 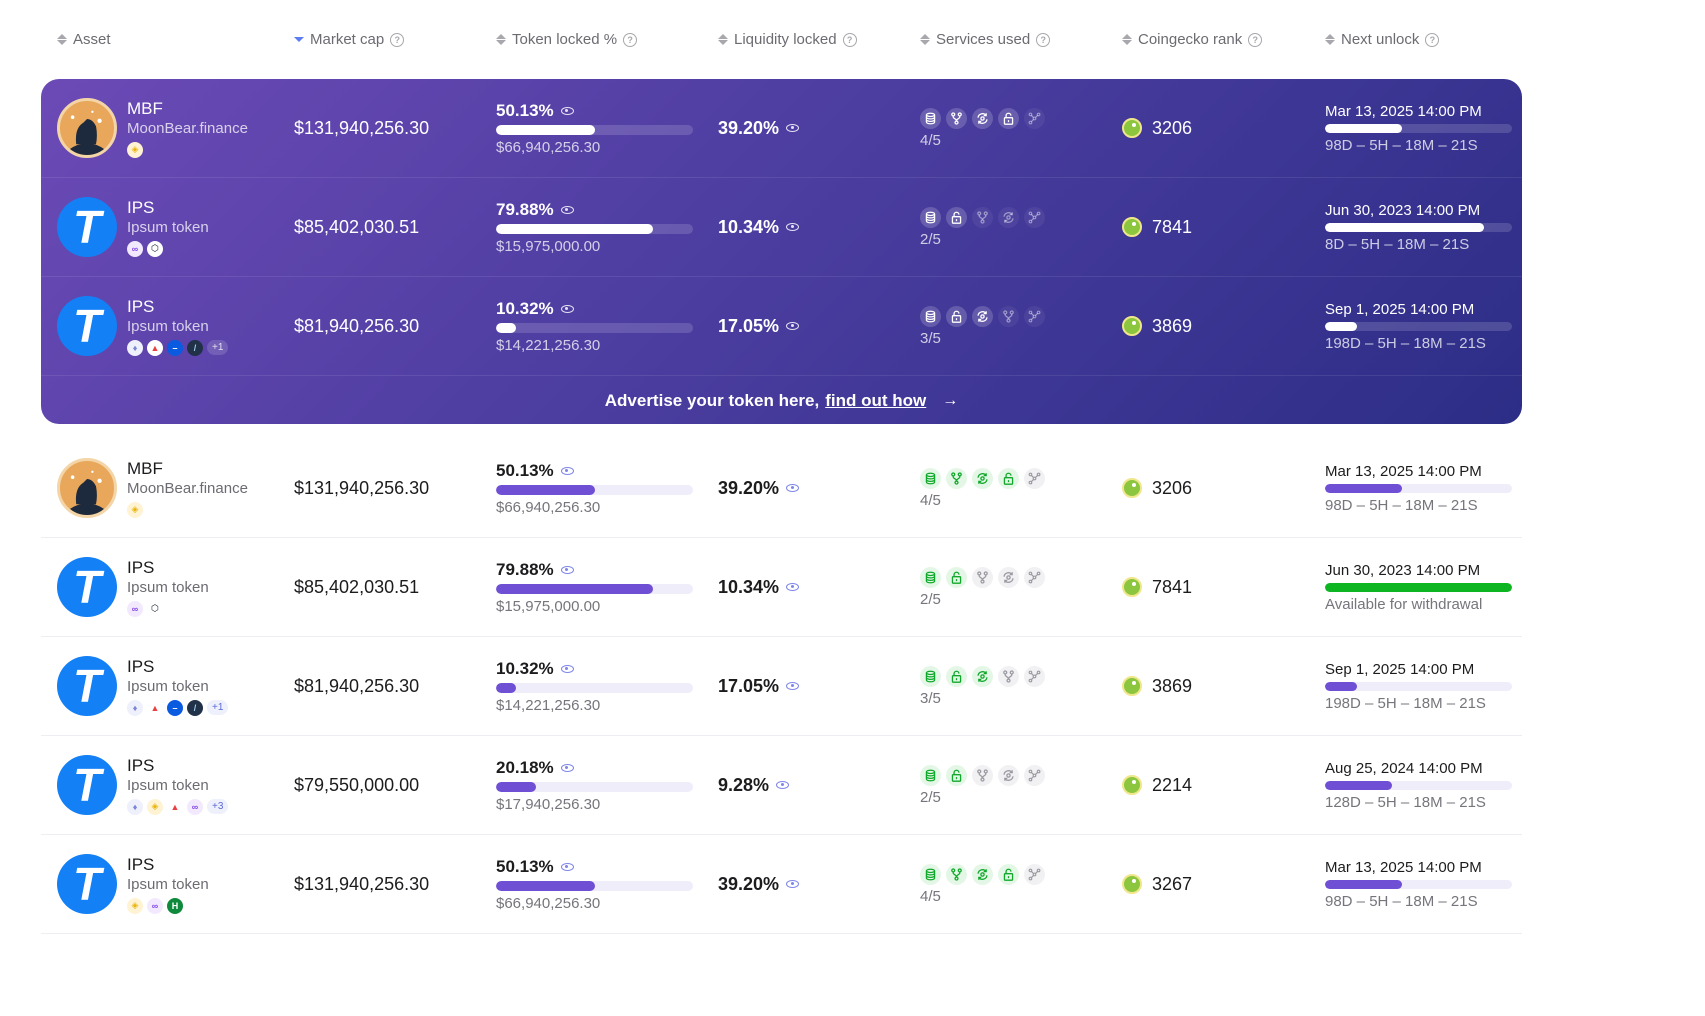 I want to click on column-header-liquidity-locked: Liquidity locked?, so click(x=819, y=39).